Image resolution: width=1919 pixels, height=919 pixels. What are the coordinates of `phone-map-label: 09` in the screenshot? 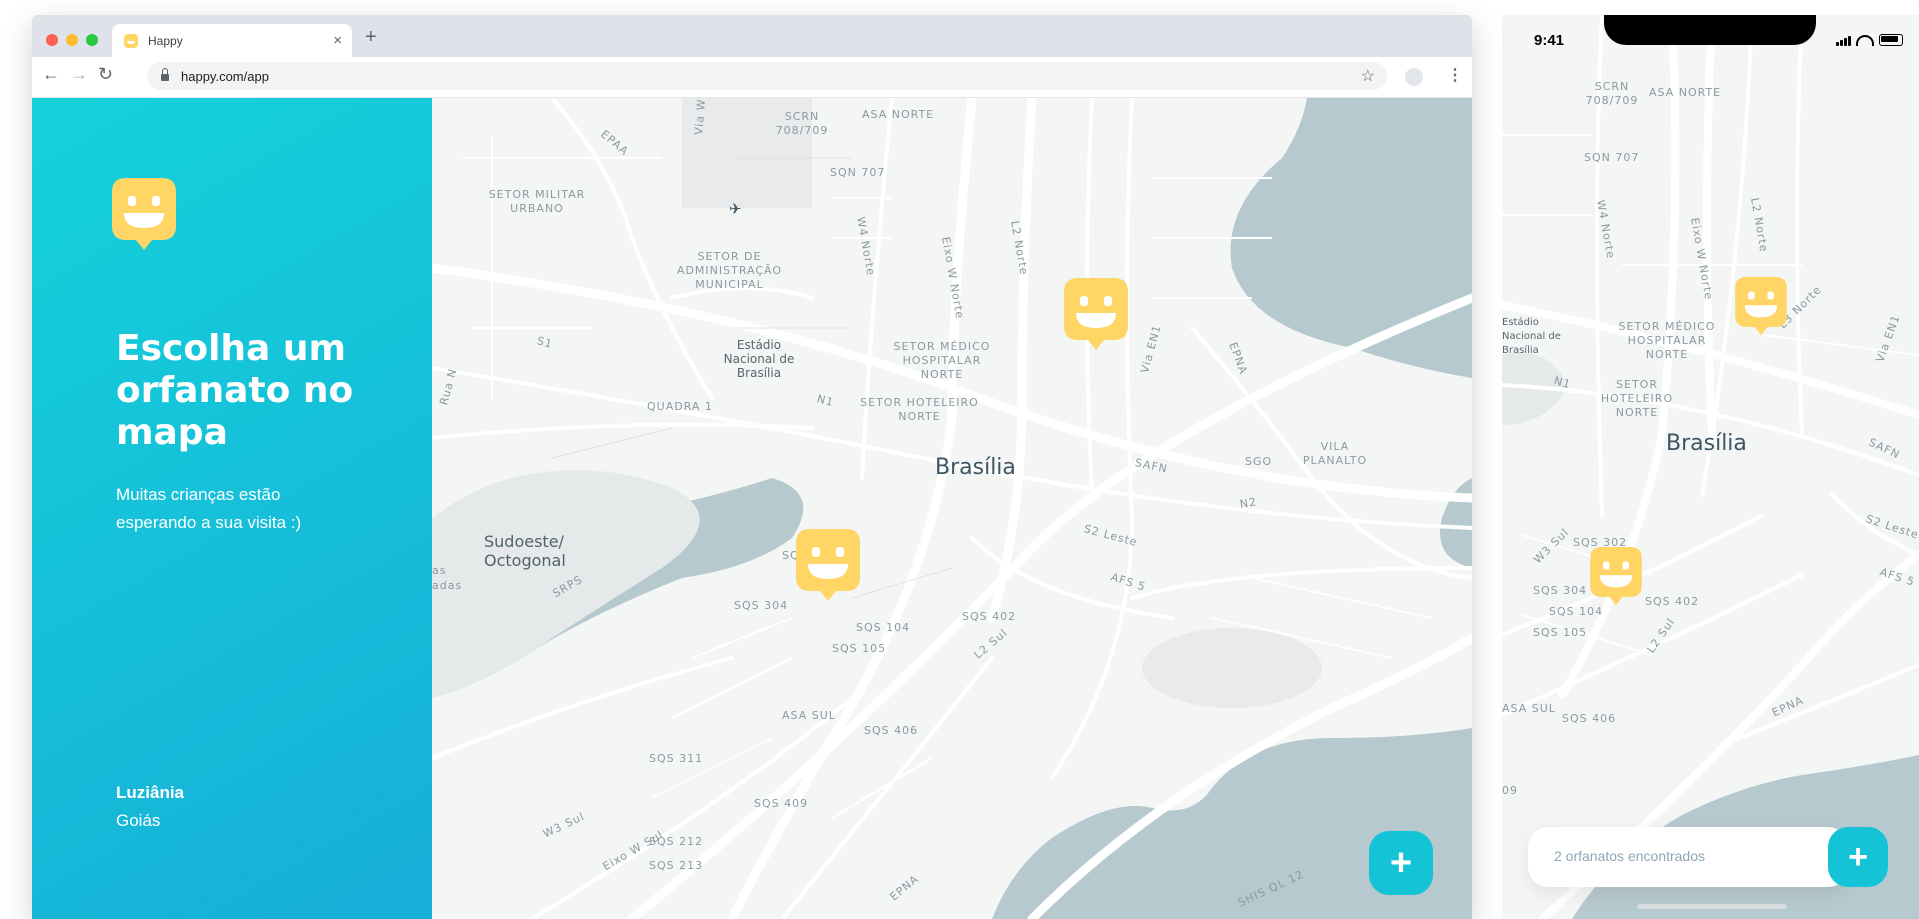 It's located at (1510, 790).